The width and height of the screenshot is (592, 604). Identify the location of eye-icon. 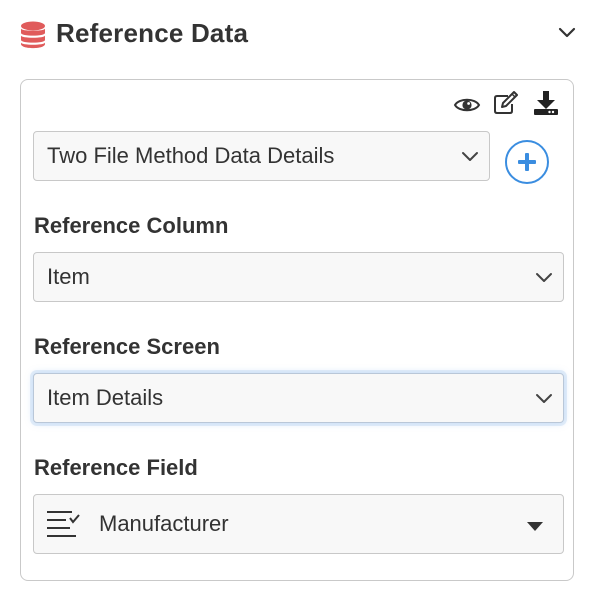
(467, 105).